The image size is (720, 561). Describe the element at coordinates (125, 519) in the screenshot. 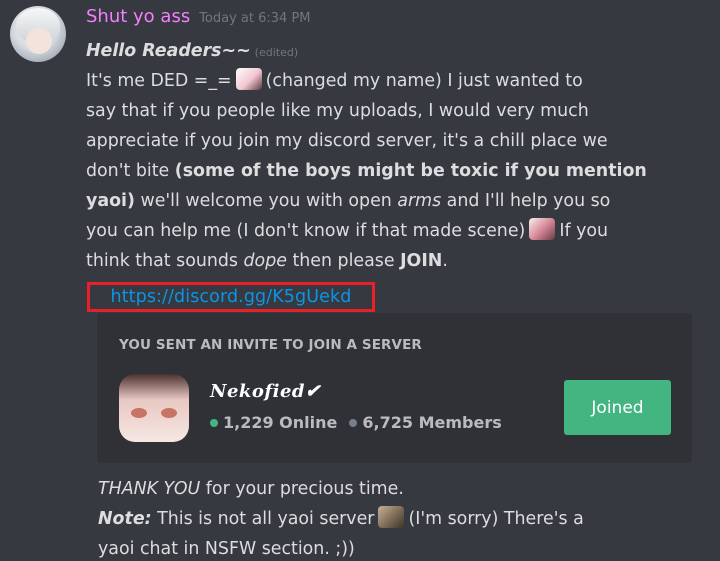

I see `note-label: Note:` at that location.